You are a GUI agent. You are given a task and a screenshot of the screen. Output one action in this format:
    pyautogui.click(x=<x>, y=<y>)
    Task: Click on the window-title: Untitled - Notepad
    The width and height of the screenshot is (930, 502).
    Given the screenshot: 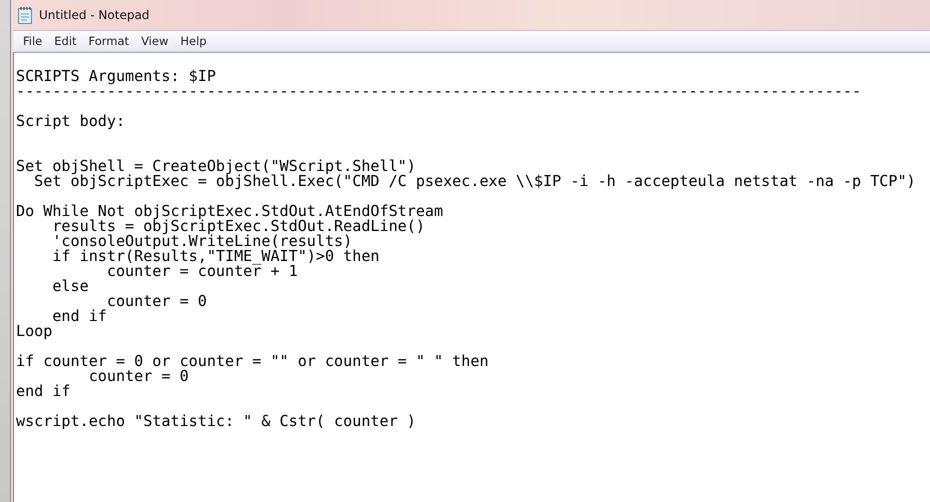 What is the action you would take?
    pyautogui.click(x=94, y=15)
    